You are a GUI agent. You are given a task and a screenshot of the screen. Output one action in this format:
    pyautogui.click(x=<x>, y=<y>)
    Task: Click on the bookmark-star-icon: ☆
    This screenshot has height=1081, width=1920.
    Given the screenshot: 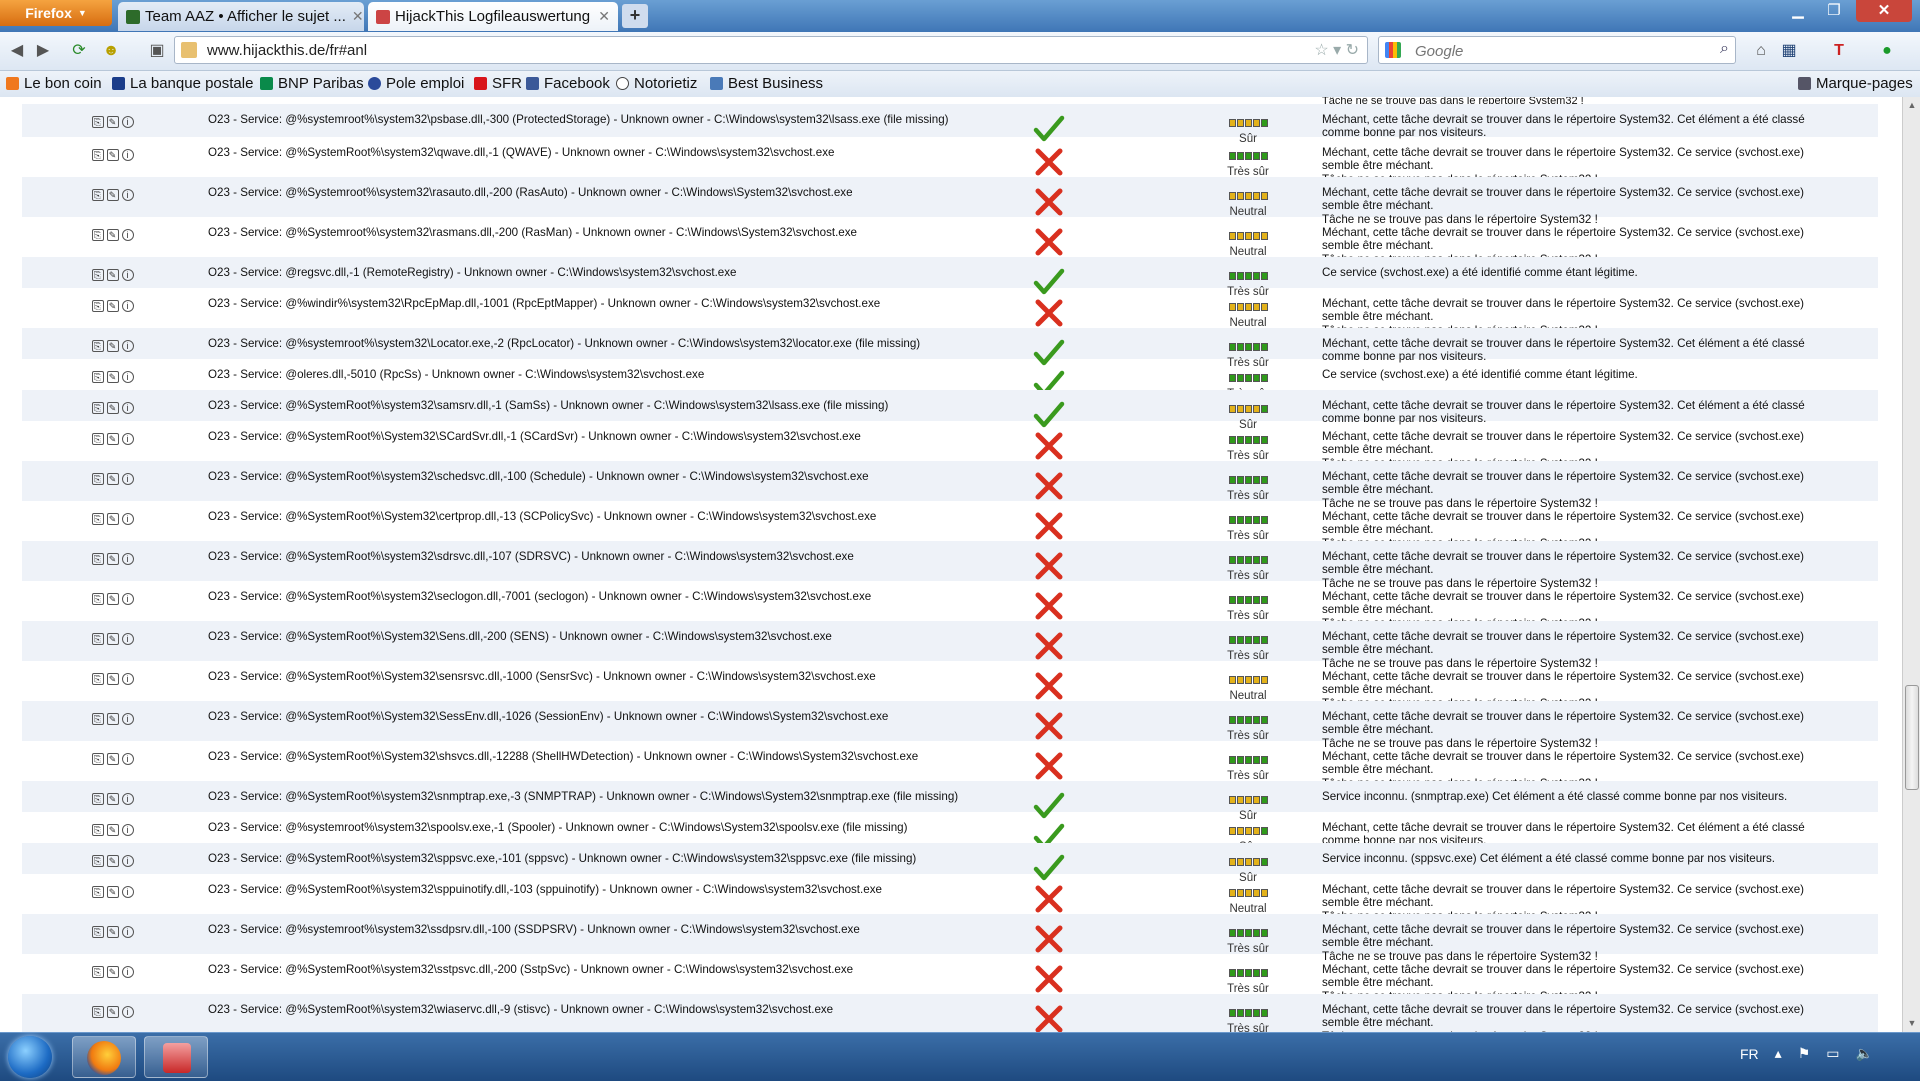 What is the action you would take?
    pyautogui.click(x=1321, y=50)
    